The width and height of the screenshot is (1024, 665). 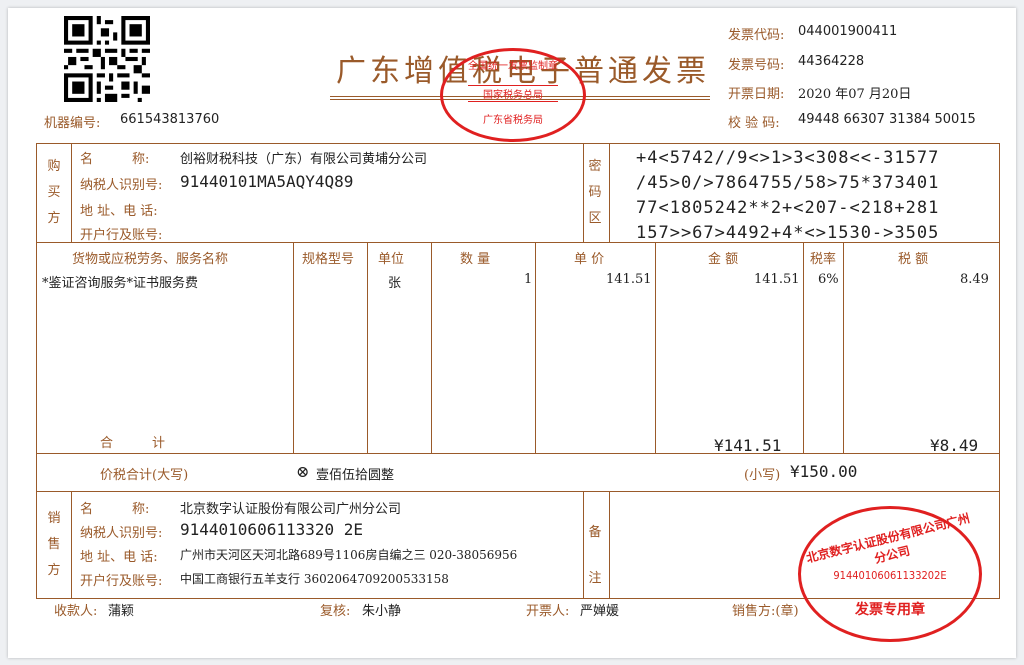 What do you see at coordinates (913, 259) in the screenshot?
I see `col-header-tax: 税 额` at bounding box center [913, 259].